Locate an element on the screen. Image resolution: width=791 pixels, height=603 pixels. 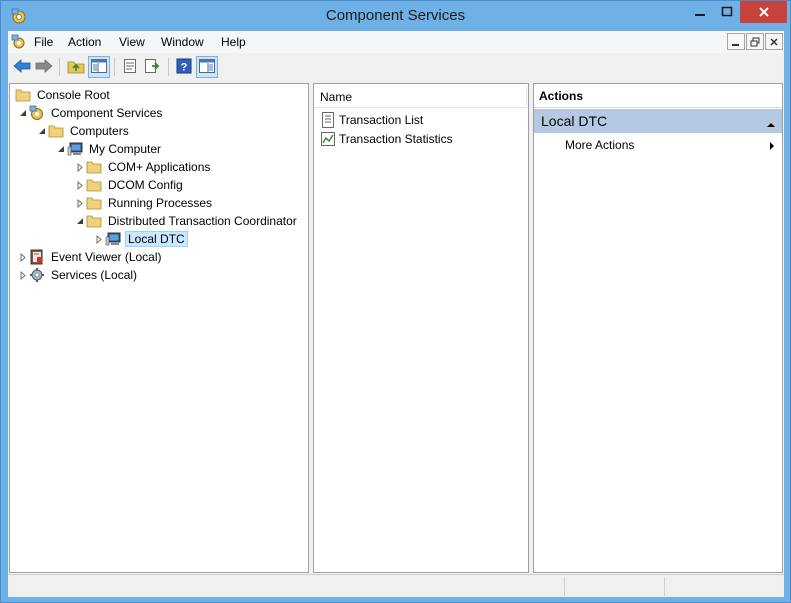
tree-item-label: Running Processes is located at coordinates (160, 203).